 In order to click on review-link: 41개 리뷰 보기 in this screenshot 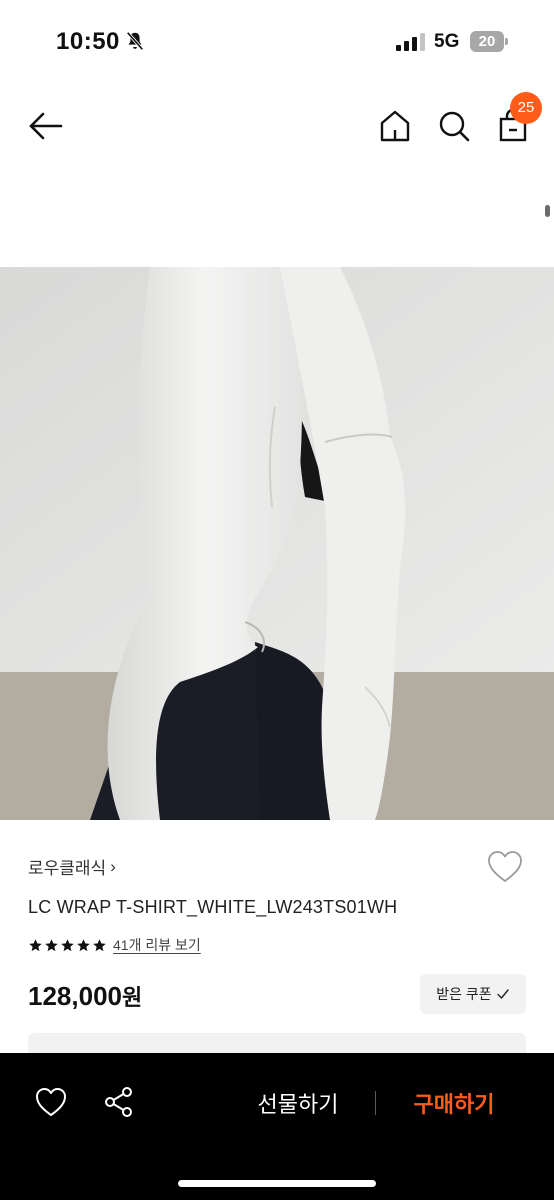, I will do `click(157, 945)`.